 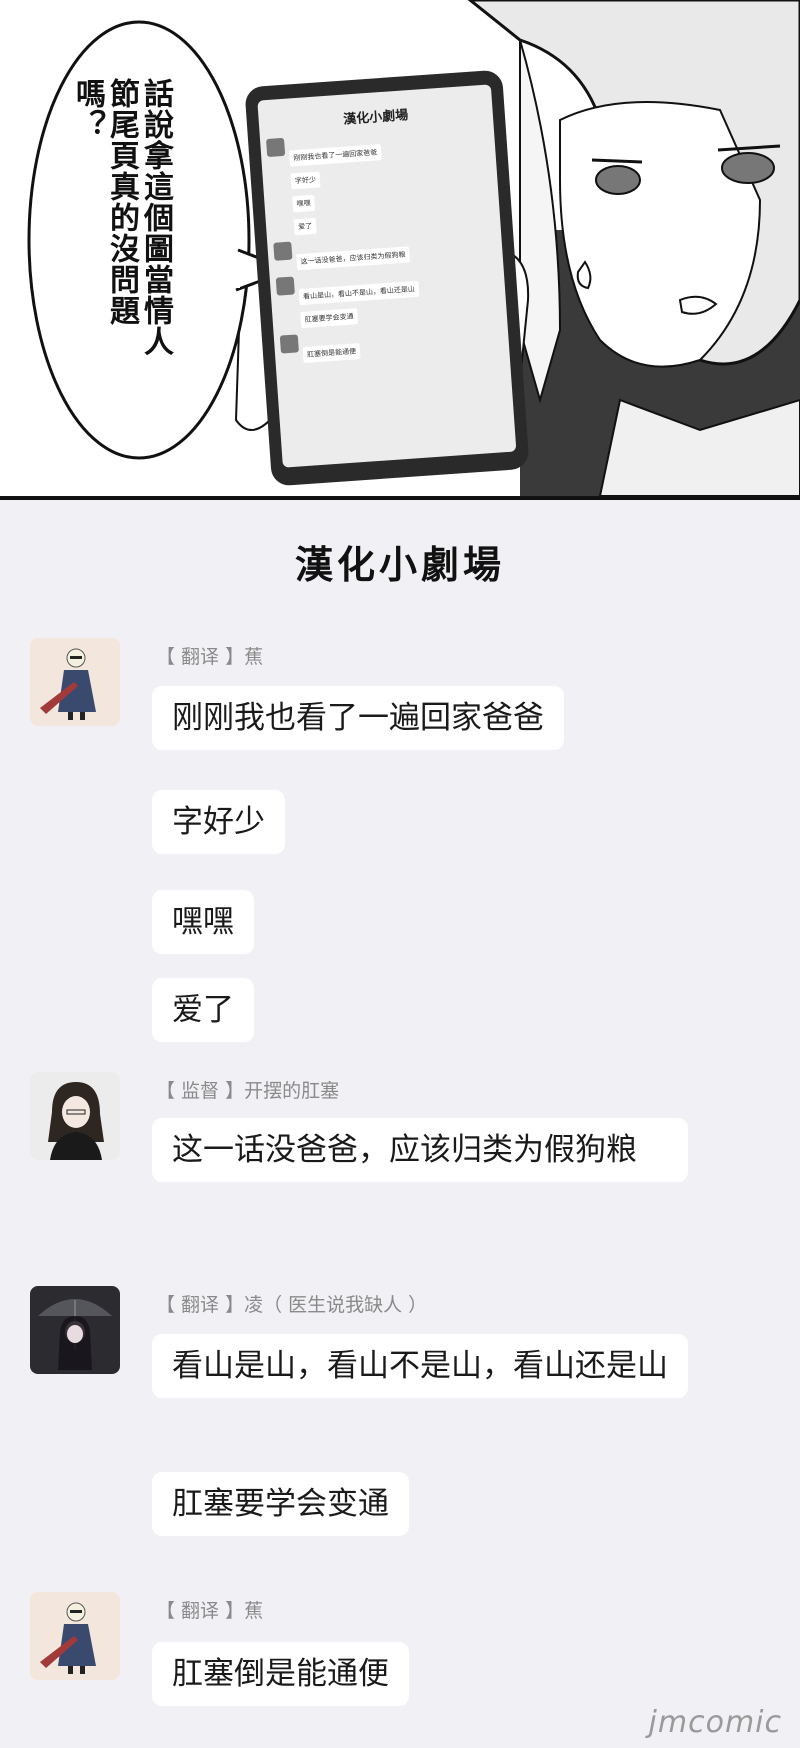 I want to click on phone-preview-message: 字好少, so click(x=305, y=180).